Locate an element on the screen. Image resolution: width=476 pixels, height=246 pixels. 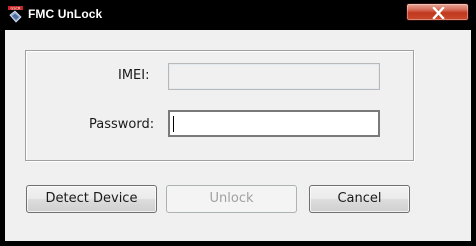
close-button is located at coordinates (437, 12).